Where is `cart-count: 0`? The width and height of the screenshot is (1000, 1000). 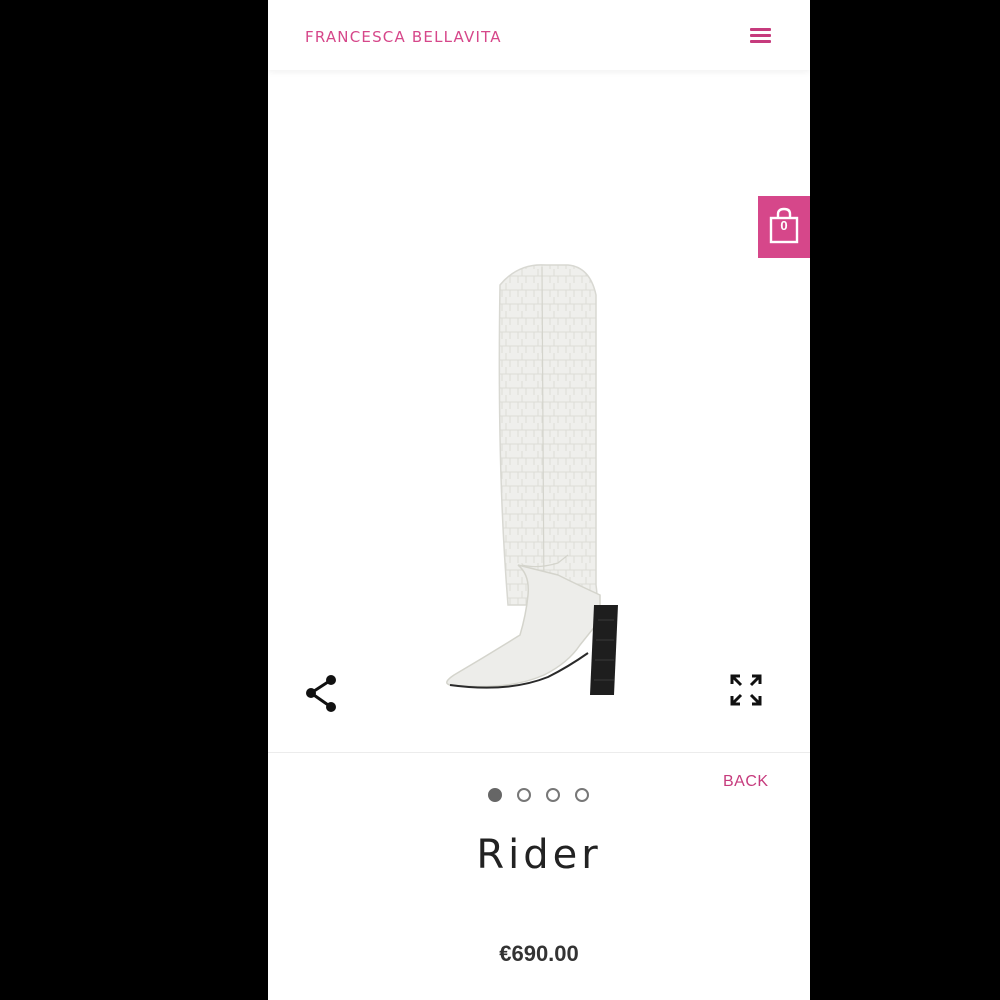
cart-count: 0 is located at coordinates (784, 225).